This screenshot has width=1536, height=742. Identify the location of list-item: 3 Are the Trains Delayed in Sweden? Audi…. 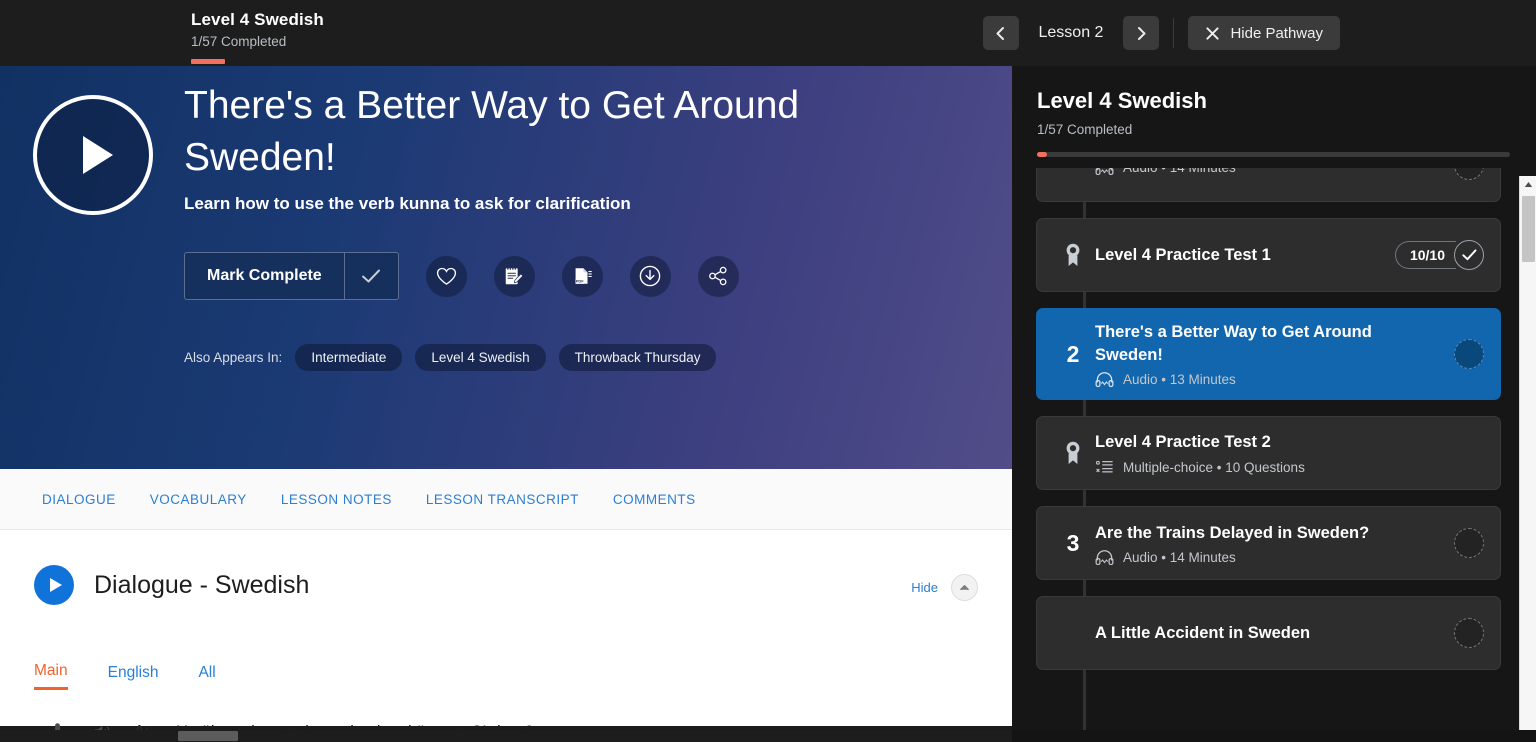
(1268, 543).